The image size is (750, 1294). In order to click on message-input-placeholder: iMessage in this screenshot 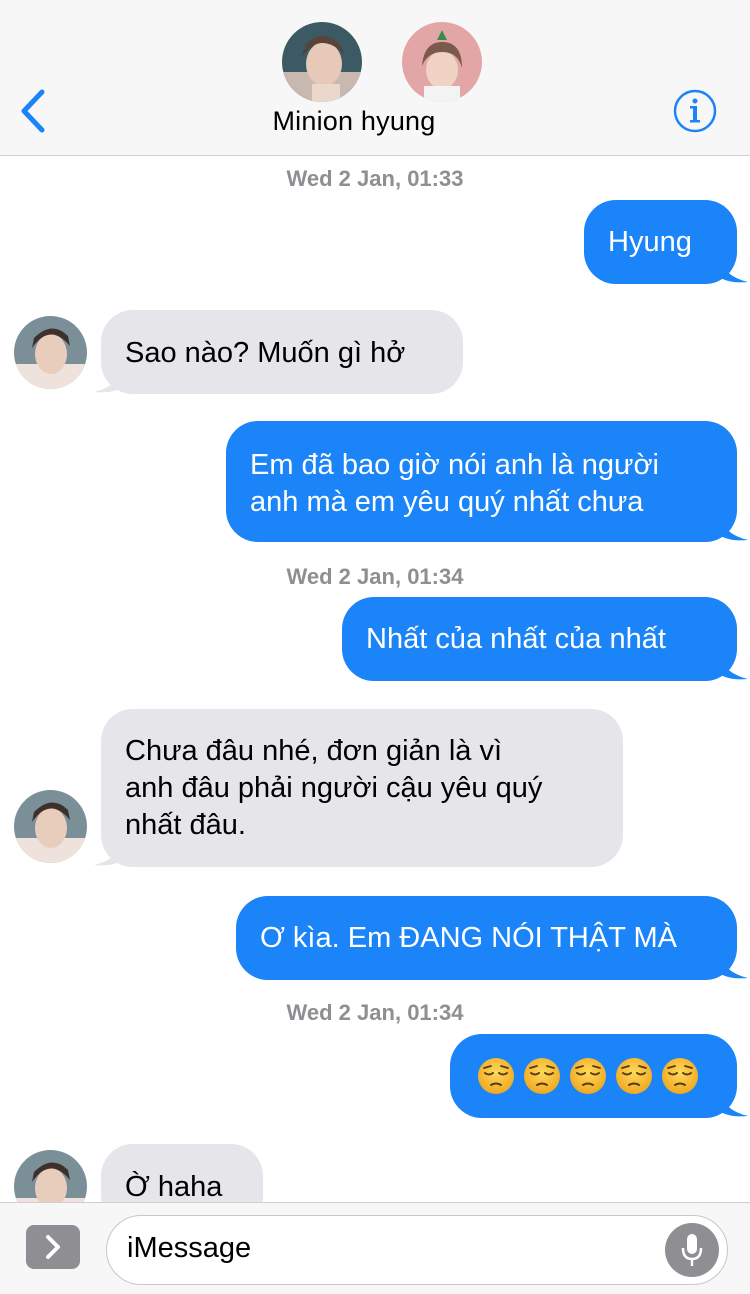, I will do `click(189, 1248)`.